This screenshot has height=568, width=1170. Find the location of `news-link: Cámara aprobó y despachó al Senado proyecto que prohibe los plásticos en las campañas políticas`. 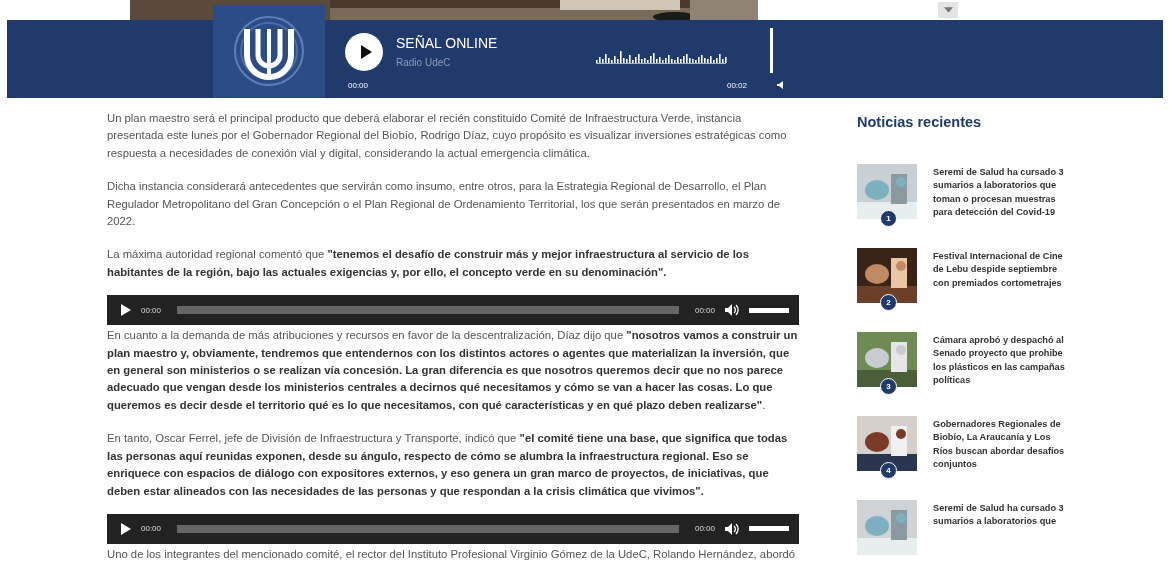

news-link: Cámara aprobó y despachó al Senado proyecto que prohibe los plásticos en las campañas políticas is located at coordinates (1000, 375).